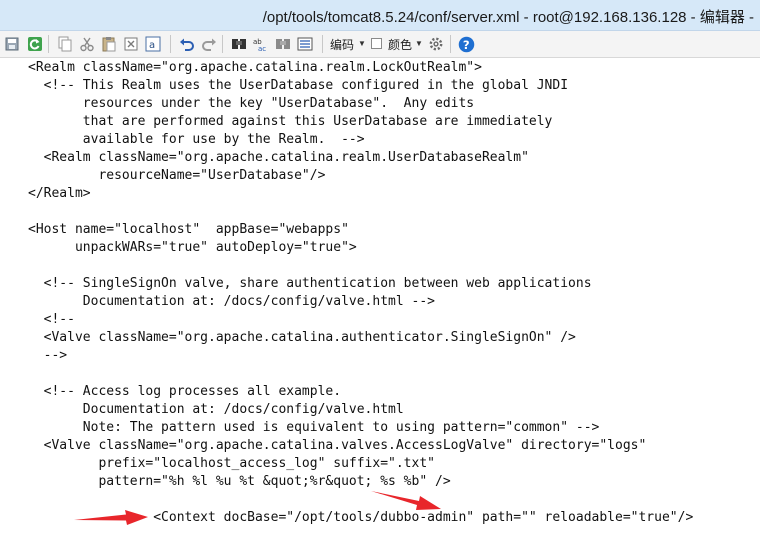  I want to click on encoding-menu: 编码, so click(342, 44).